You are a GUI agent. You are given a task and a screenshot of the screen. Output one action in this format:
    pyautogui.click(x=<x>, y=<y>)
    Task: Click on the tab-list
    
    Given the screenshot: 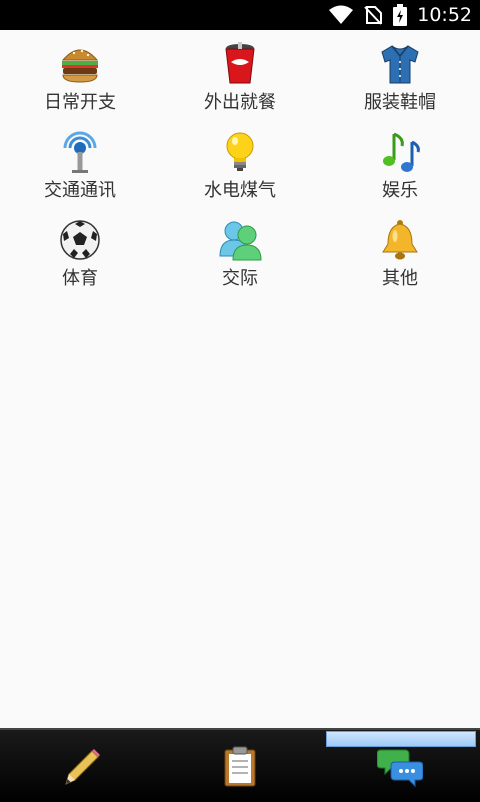 What is the action you would take?
    pyautogui.click(x=240, y=766)
    